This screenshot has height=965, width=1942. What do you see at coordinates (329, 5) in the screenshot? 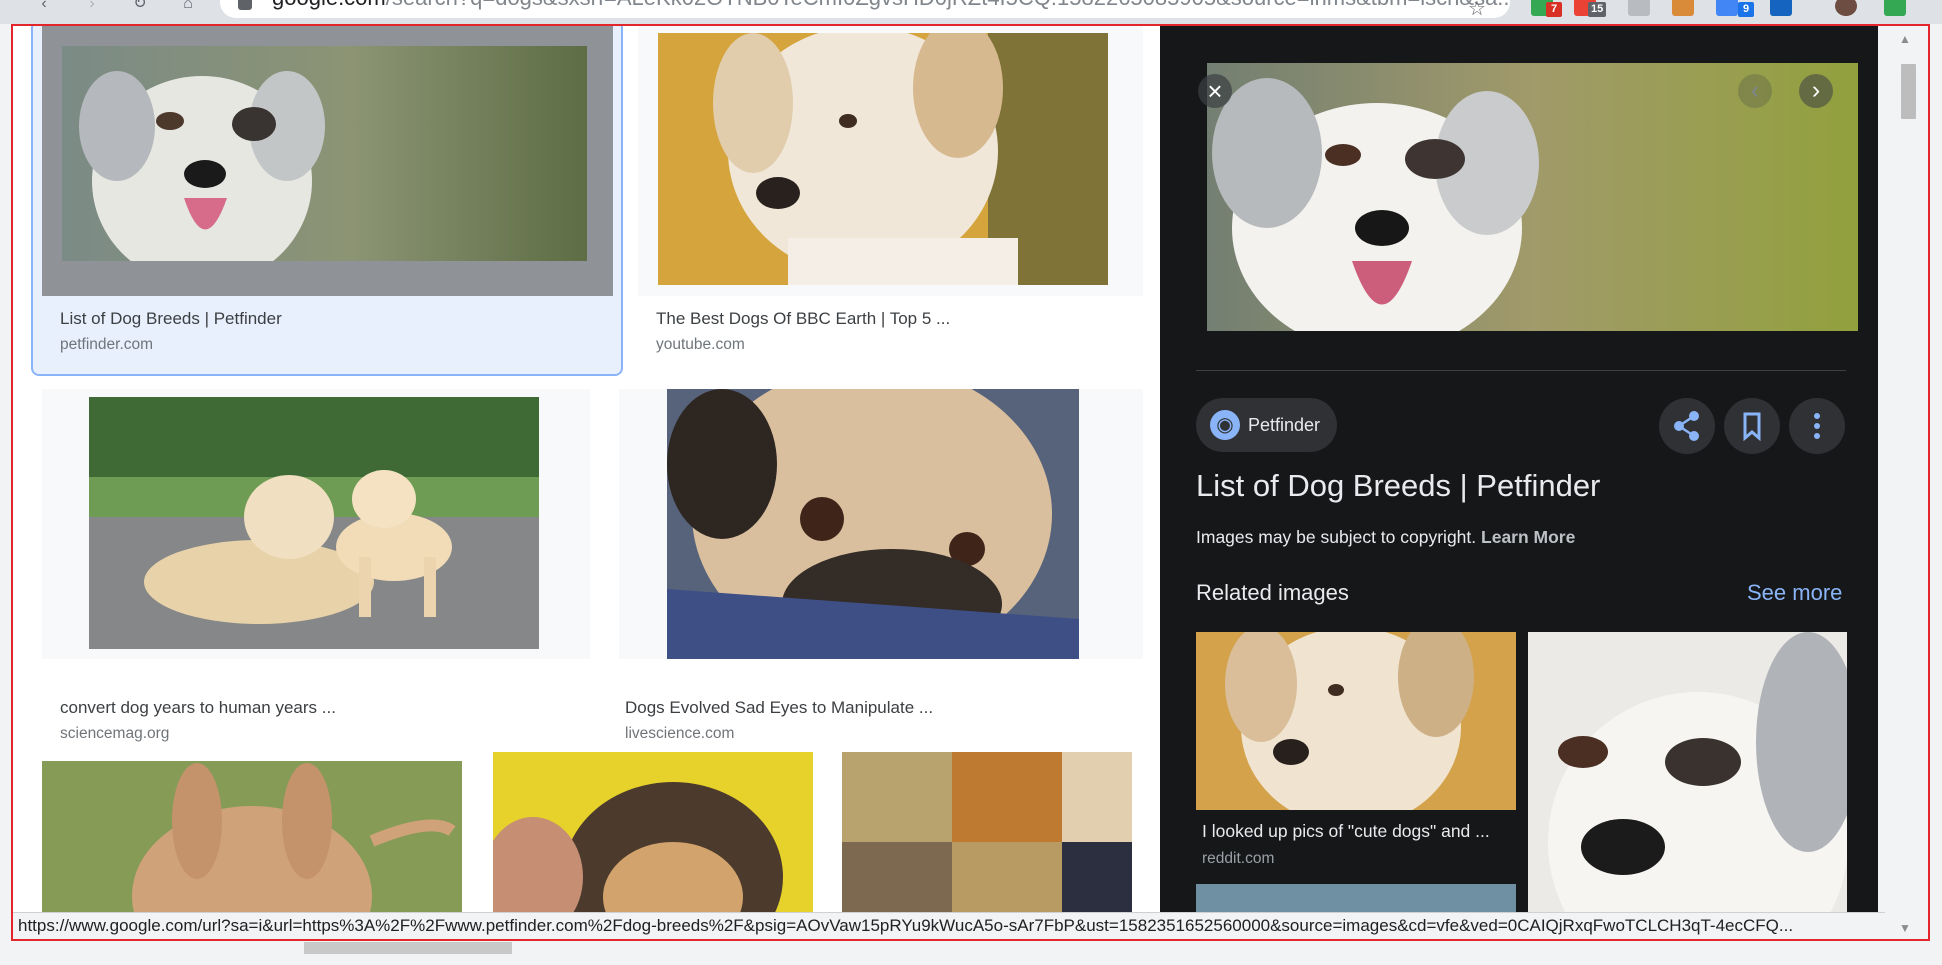
I see `url-host: google.com` at bounding box center [329, 5].